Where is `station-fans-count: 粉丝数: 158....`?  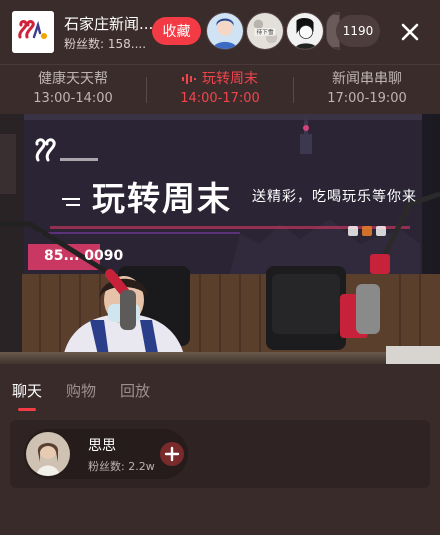 station-fans-count: 粉丝数: 158.... is located at coordinates (105, 44).